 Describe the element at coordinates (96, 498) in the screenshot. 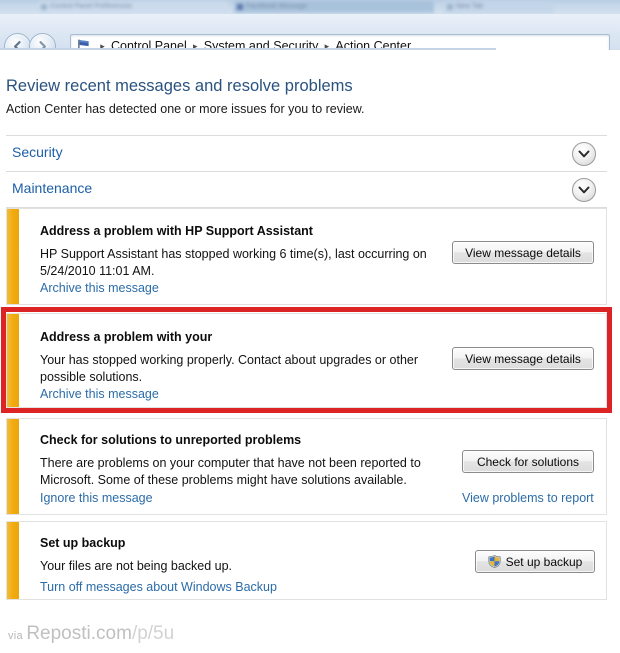

I see `ignore-message-link: Ignore this message` at that location.